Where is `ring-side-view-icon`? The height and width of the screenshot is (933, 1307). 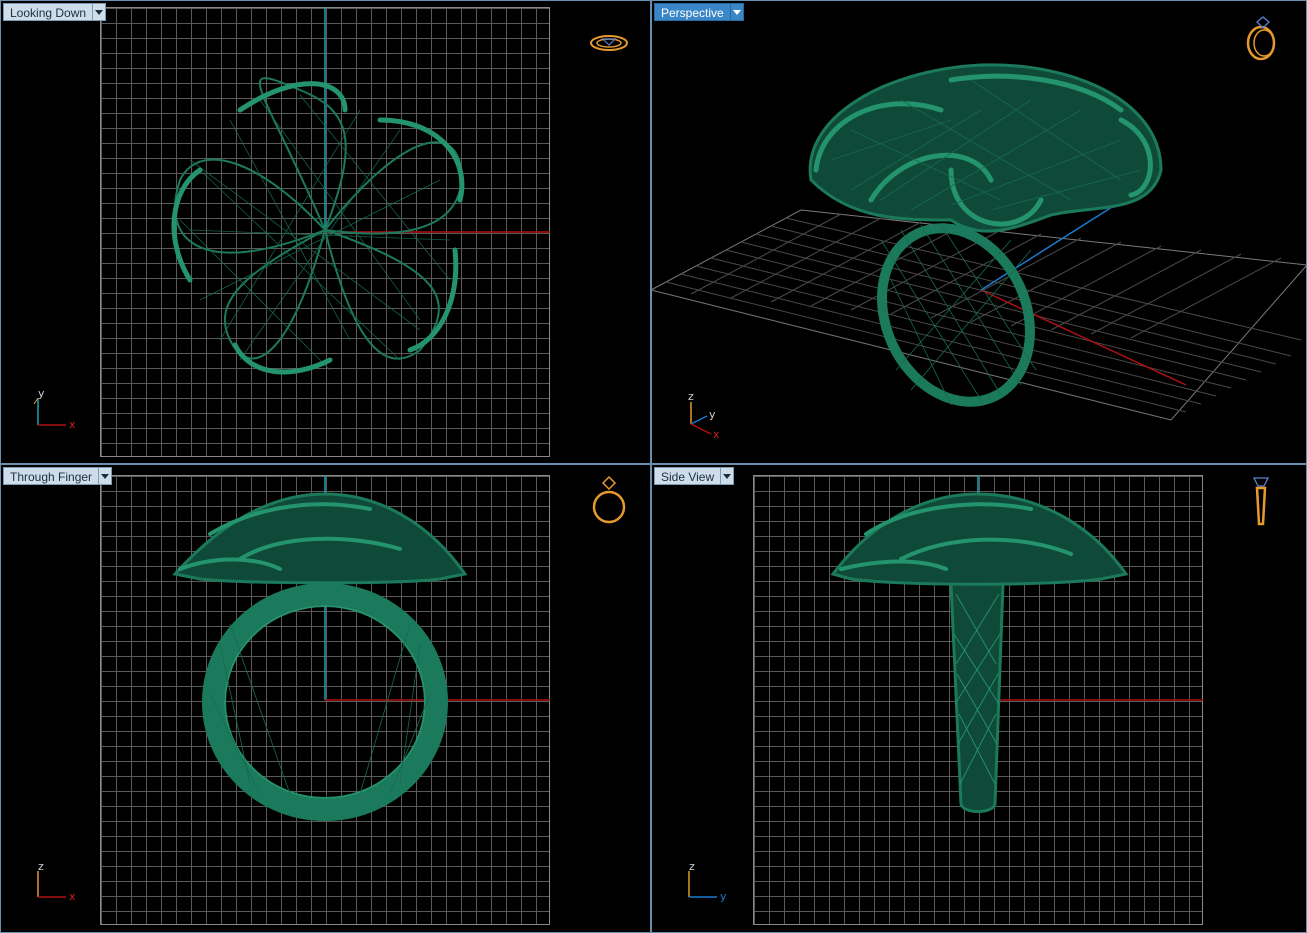
ring-side-view-icon is located at coordinates (1261, 502).